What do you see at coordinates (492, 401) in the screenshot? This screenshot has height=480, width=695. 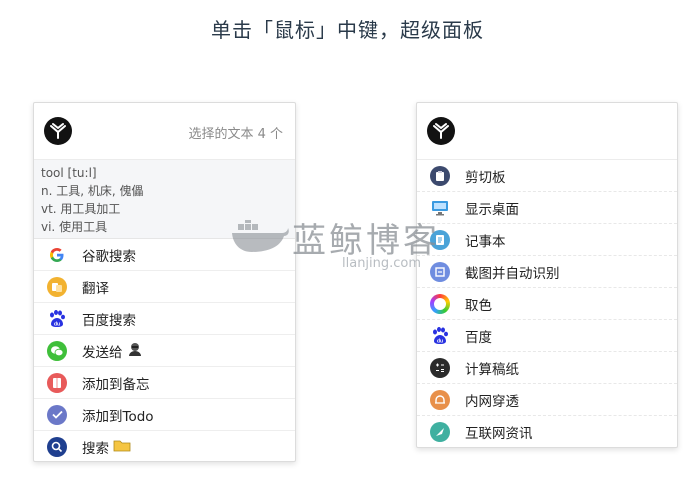 I see `menu-item-label: 内网穿透` at bounding box center [492, 401].